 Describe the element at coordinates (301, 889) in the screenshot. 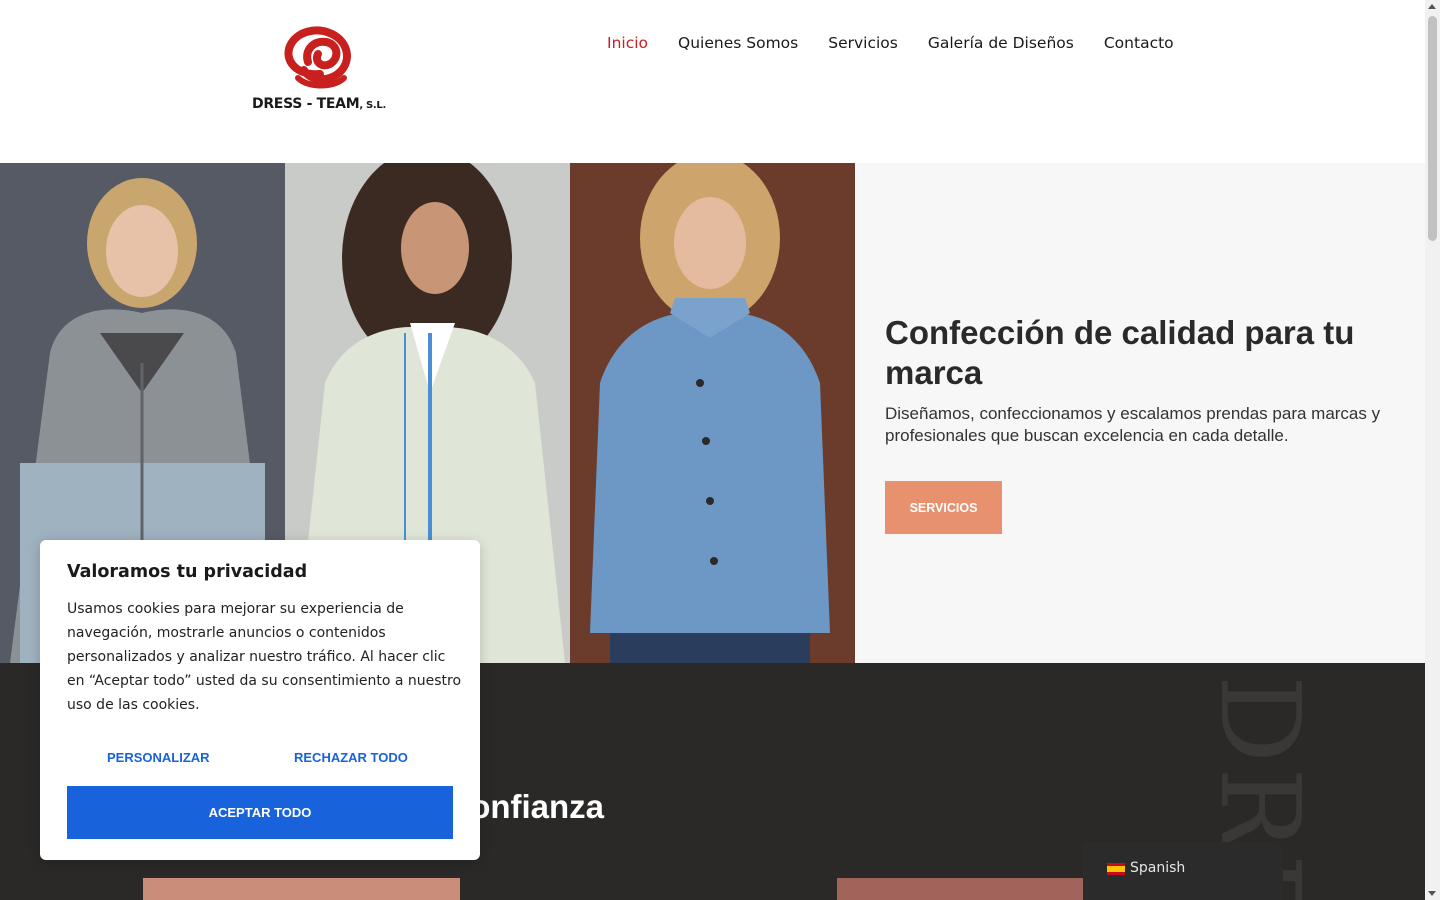

I see `section-image-left` at that location.